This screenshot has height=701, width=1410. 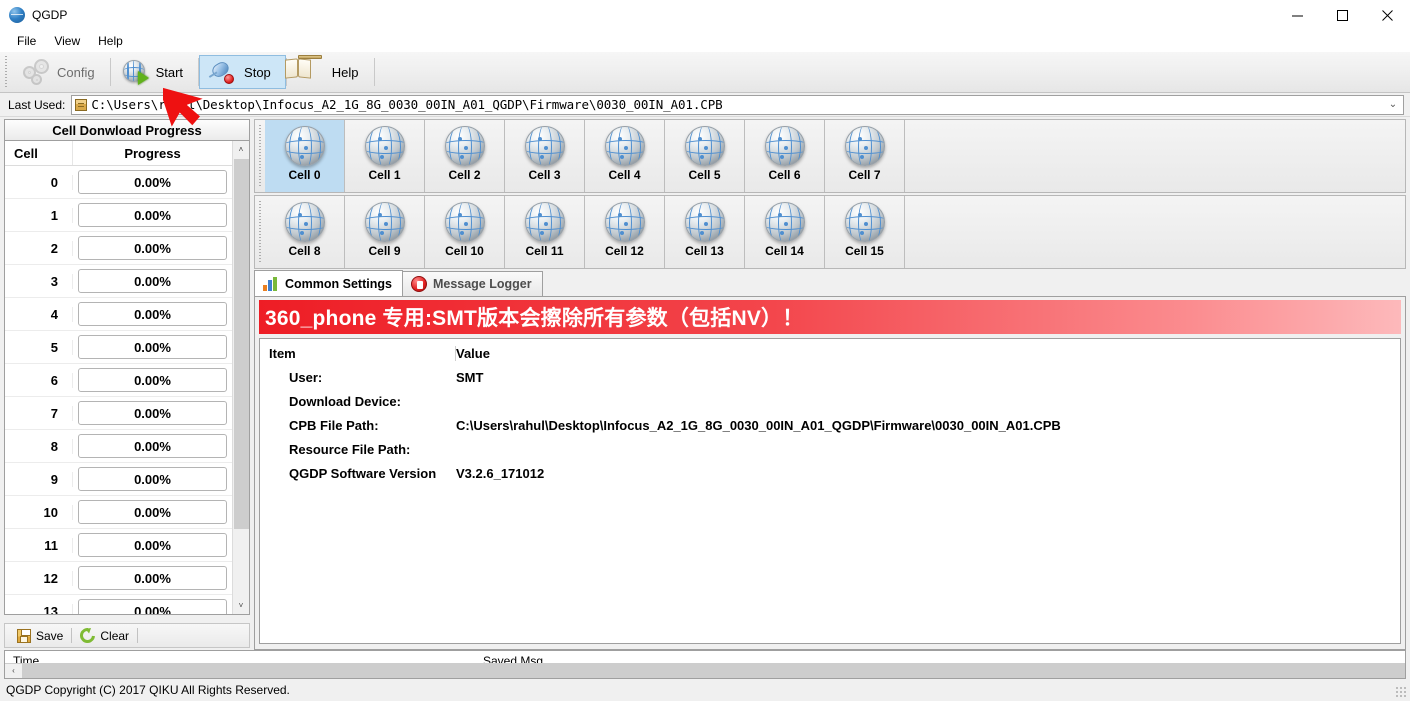 I want to click on cell-item-cell-7: Cell 7, so click(x=865, y=156).